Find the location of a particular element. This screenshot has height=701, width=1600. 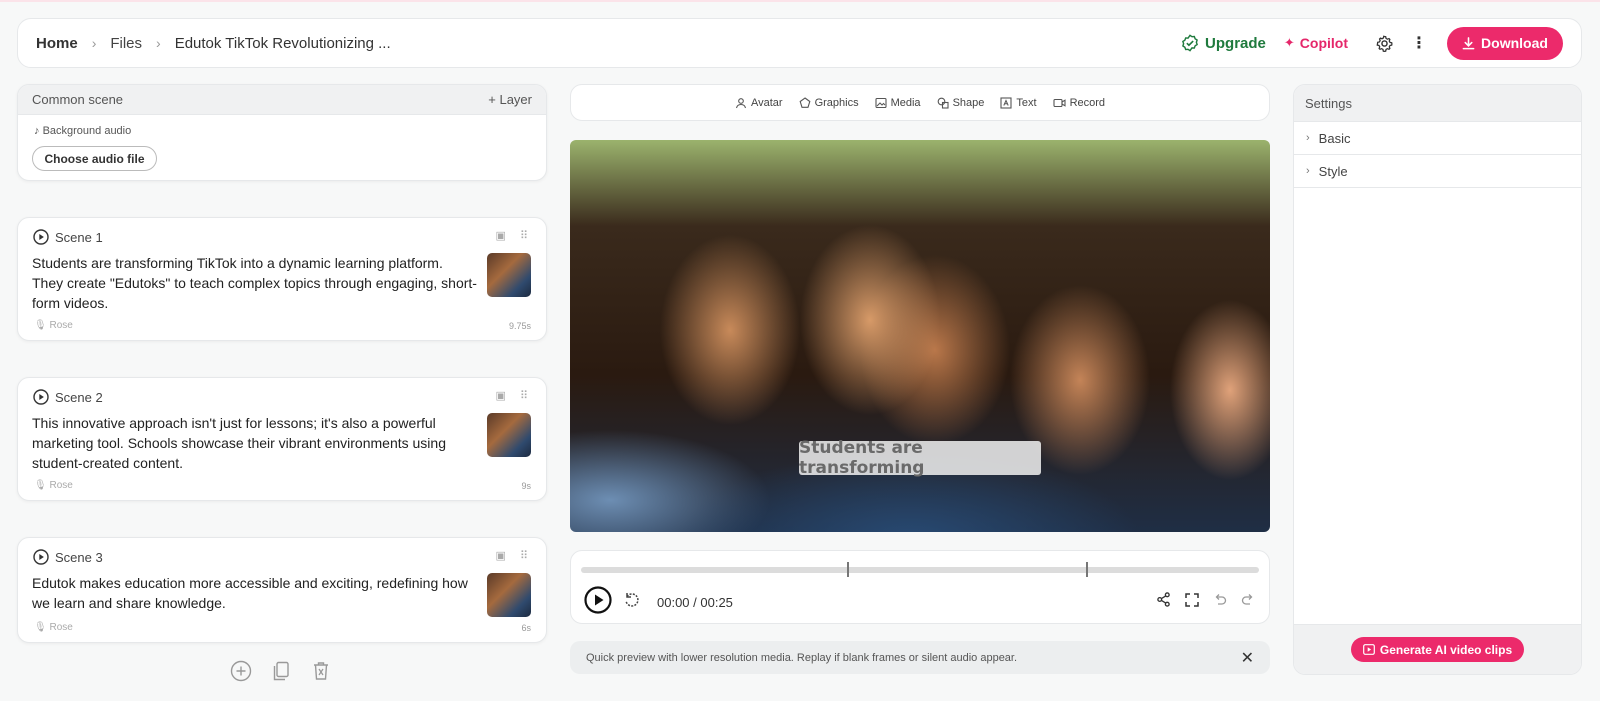

gear-icon is located at coordinates (1384, 43).